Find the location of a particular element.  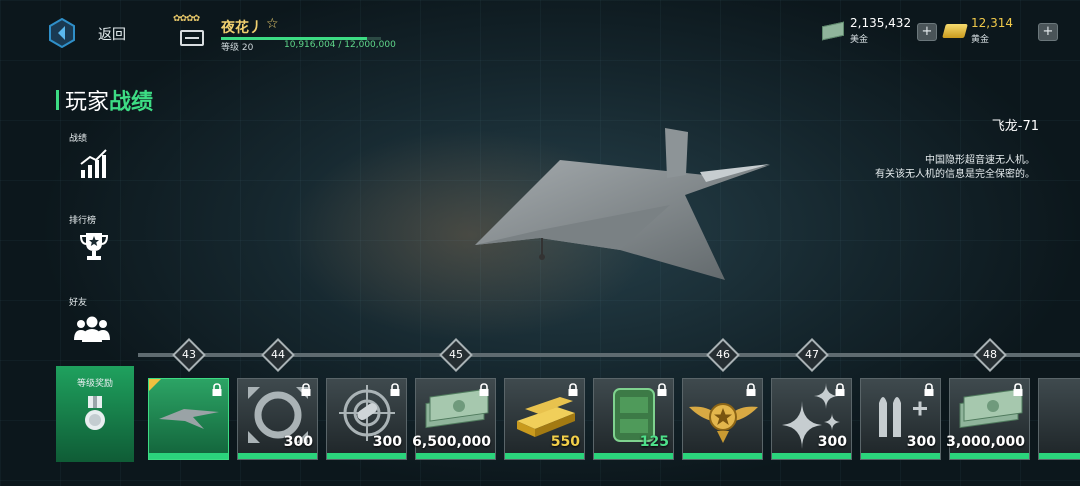

level-number: 45 is located at coordinates (456, 354).